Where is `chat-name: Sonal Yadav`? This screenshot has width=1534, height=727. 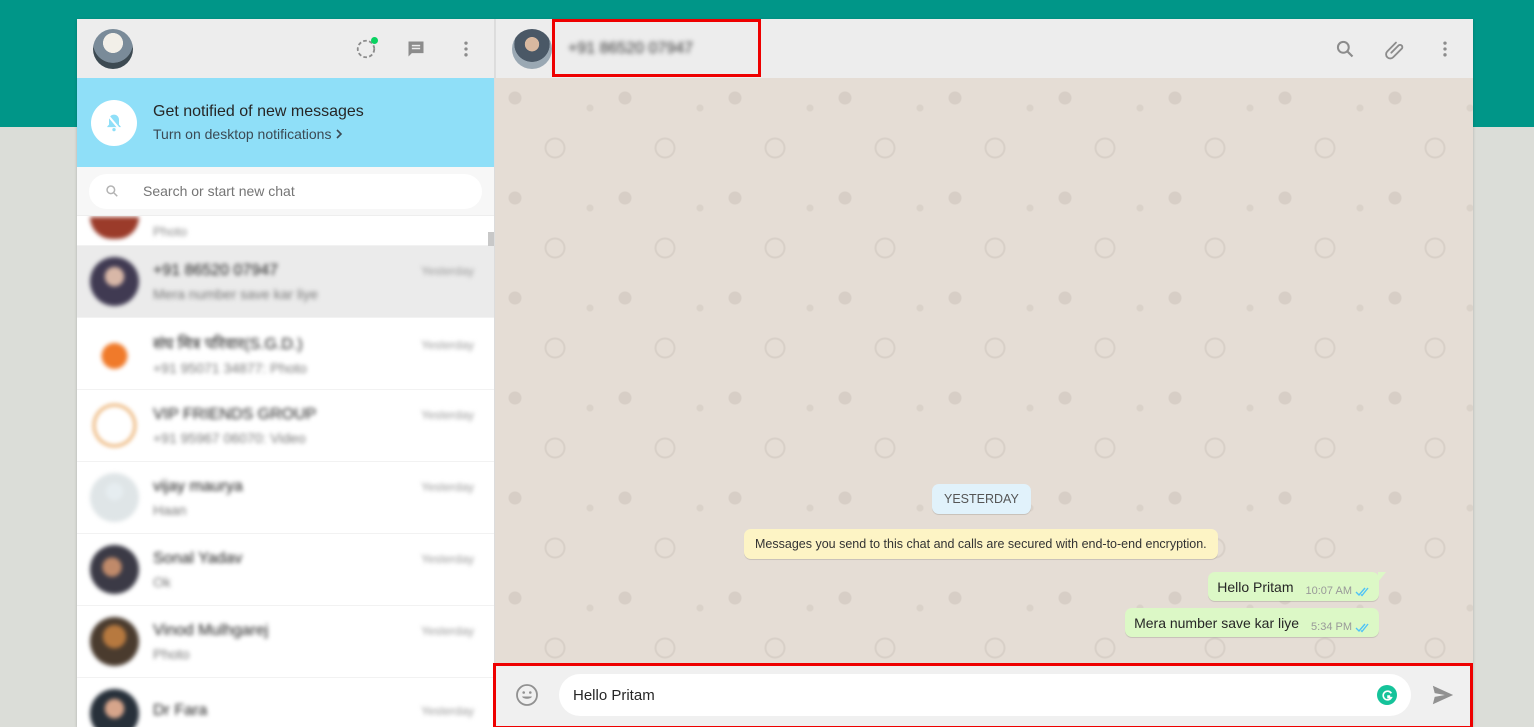 chat-name: Sonal Yadav is located at coordinates (198, 558).